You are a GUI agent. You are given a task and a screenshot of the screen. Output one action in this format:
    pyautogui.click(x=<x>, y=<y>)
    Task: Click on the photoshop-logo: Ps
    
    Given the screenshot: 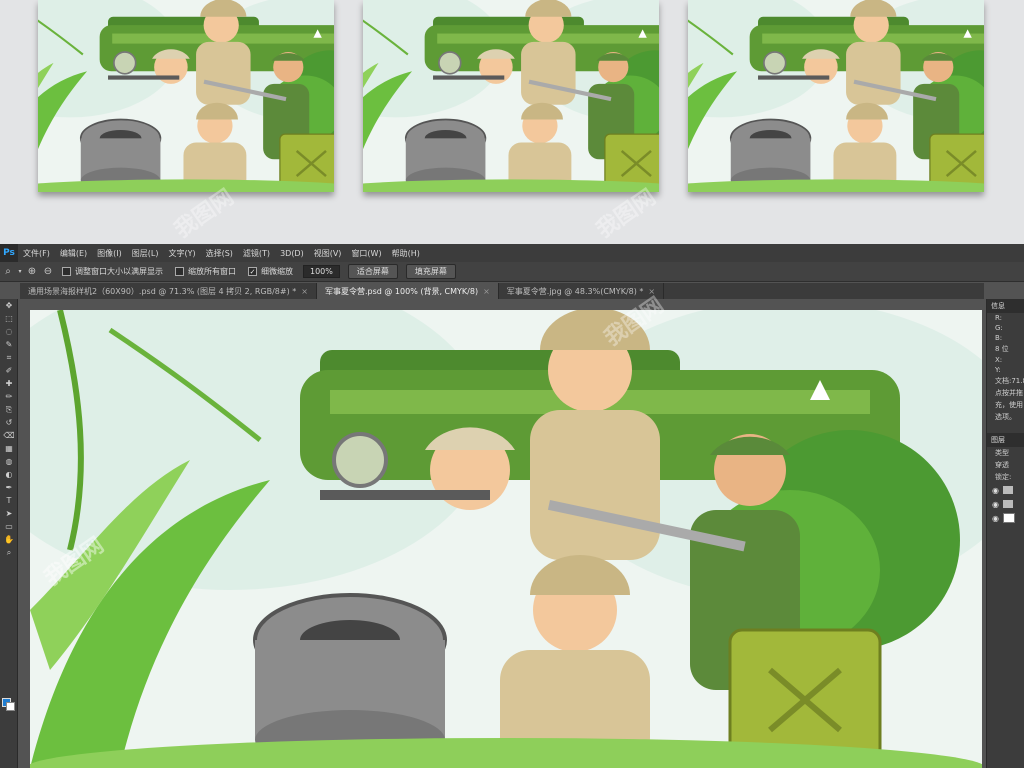 What is the action you would take?
    pyautogui.click(x=9, y=253)
    